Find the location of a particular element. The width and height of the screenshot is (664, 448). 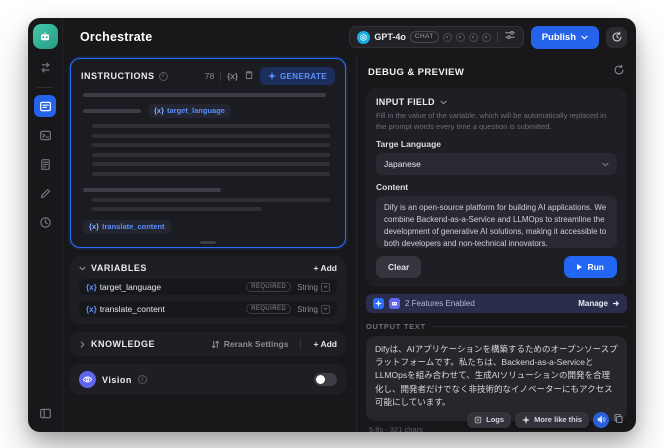

output-stats: 5.8s · 321 chars is located at coordinates (396, 428).